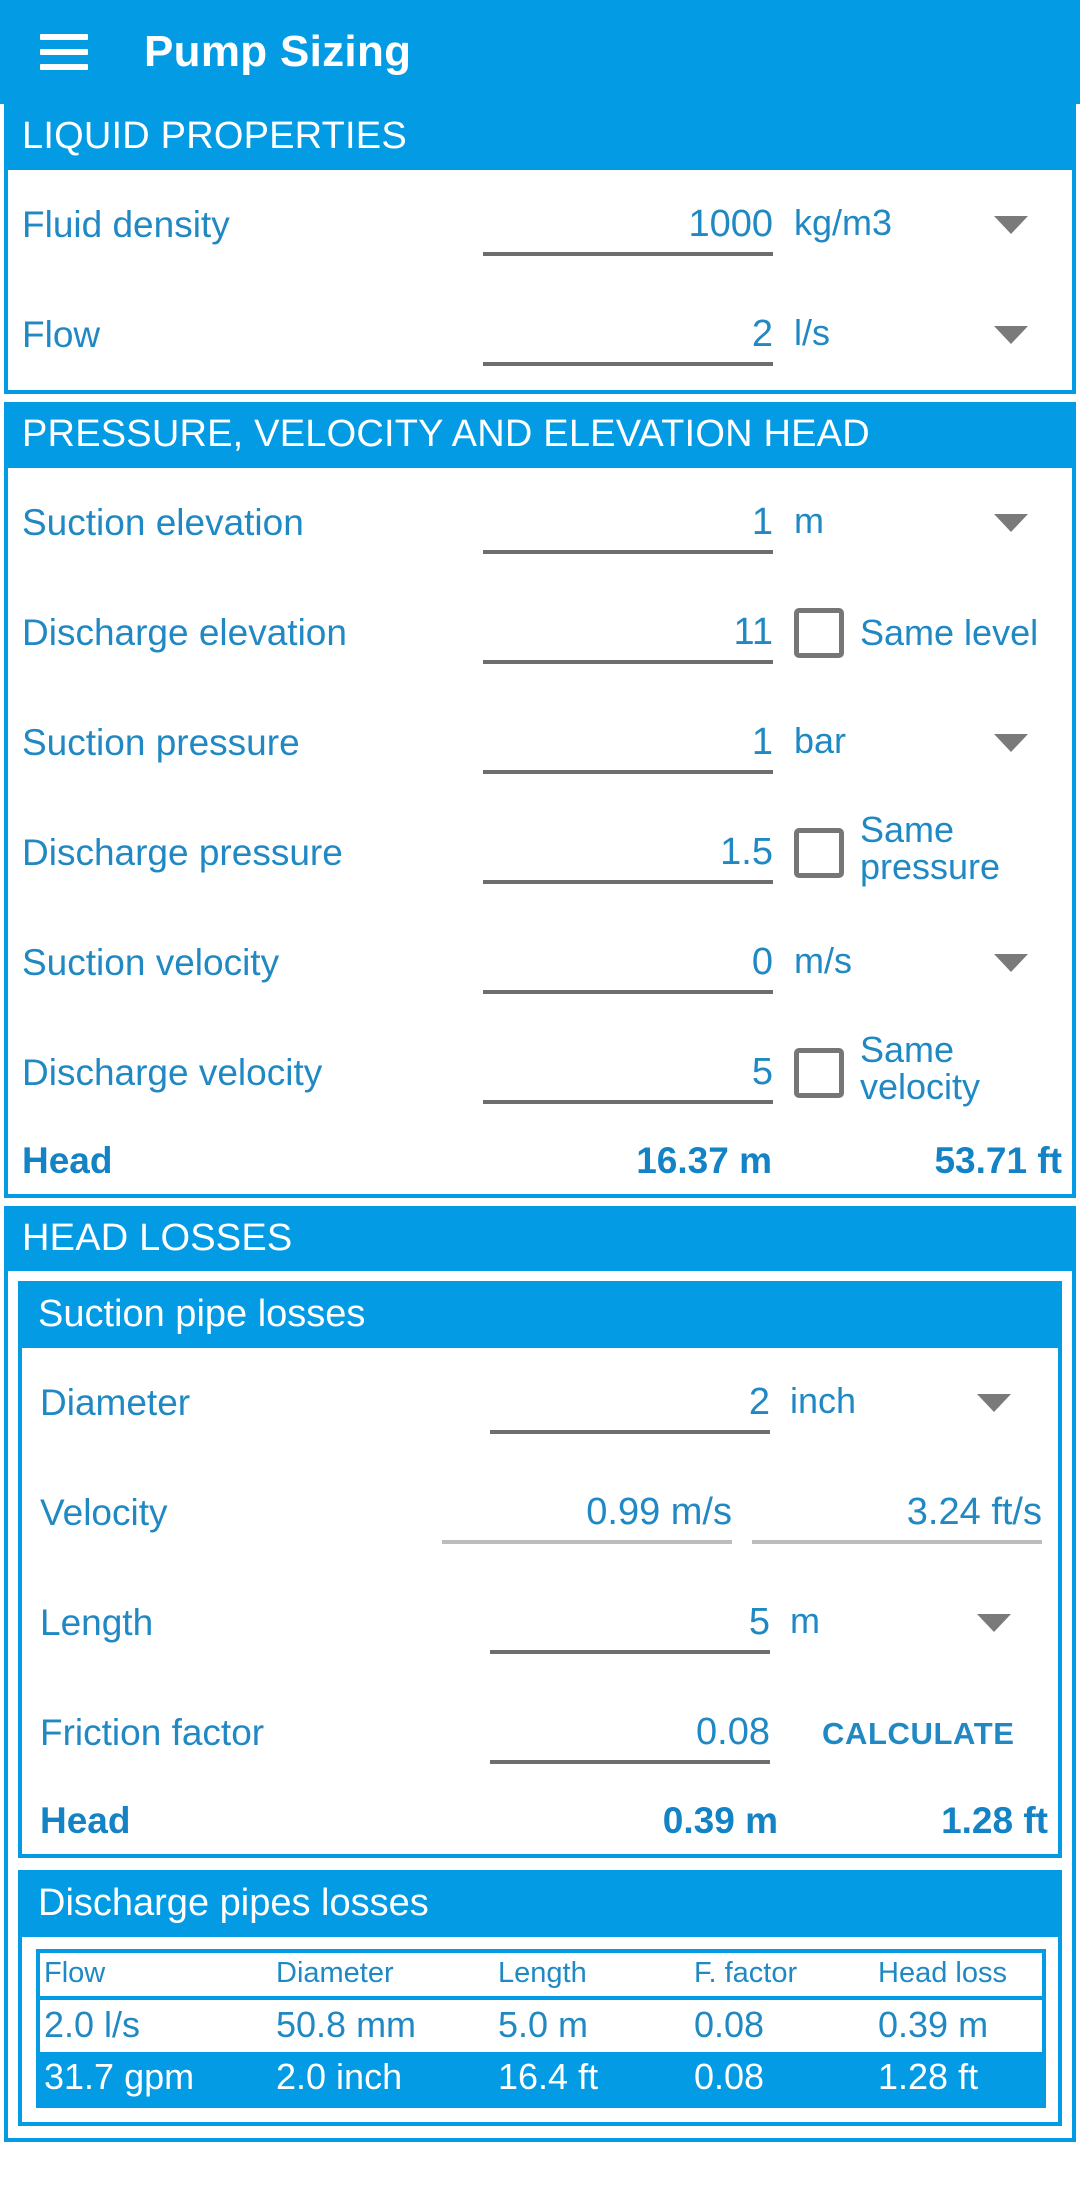 Image resolution: width=1080 pixels, height=2194 pixels. Describe the element at coordinates (182, 852) in the screenshot. I see `discharge-pressure-label: Discharge pressure` at that location.